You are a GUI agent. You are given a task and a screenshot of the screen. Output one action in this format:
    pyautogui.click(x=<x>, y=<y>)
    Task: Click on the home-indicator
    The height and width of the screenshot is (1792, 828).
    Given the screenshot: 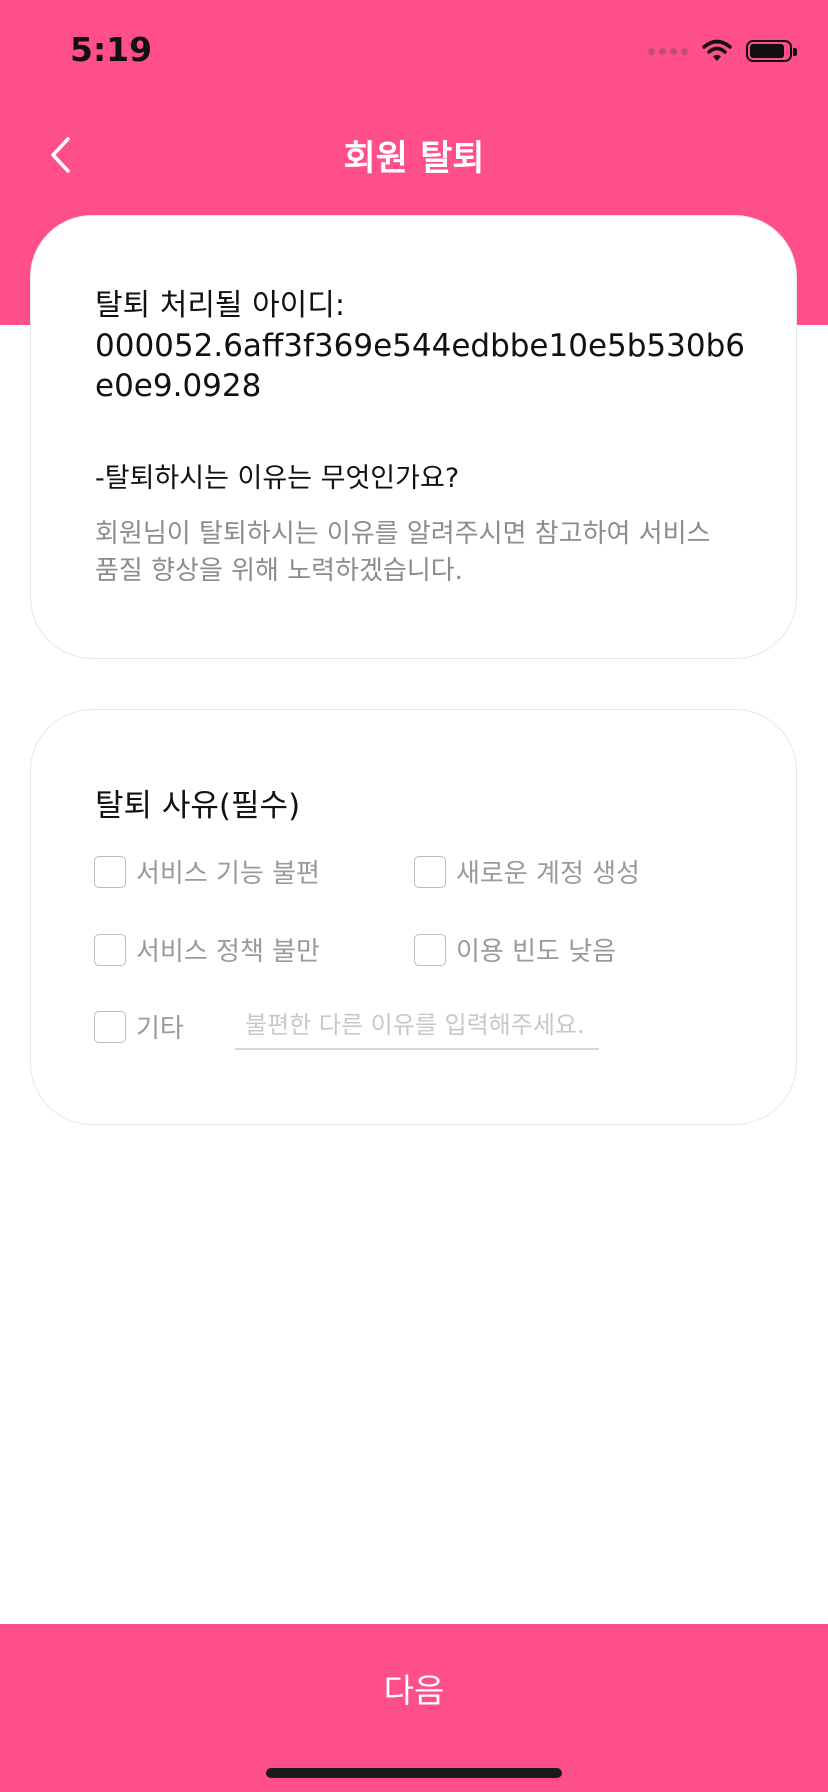 What is the action you would take?
    pyautogui.click(x=414, y=1773)
    